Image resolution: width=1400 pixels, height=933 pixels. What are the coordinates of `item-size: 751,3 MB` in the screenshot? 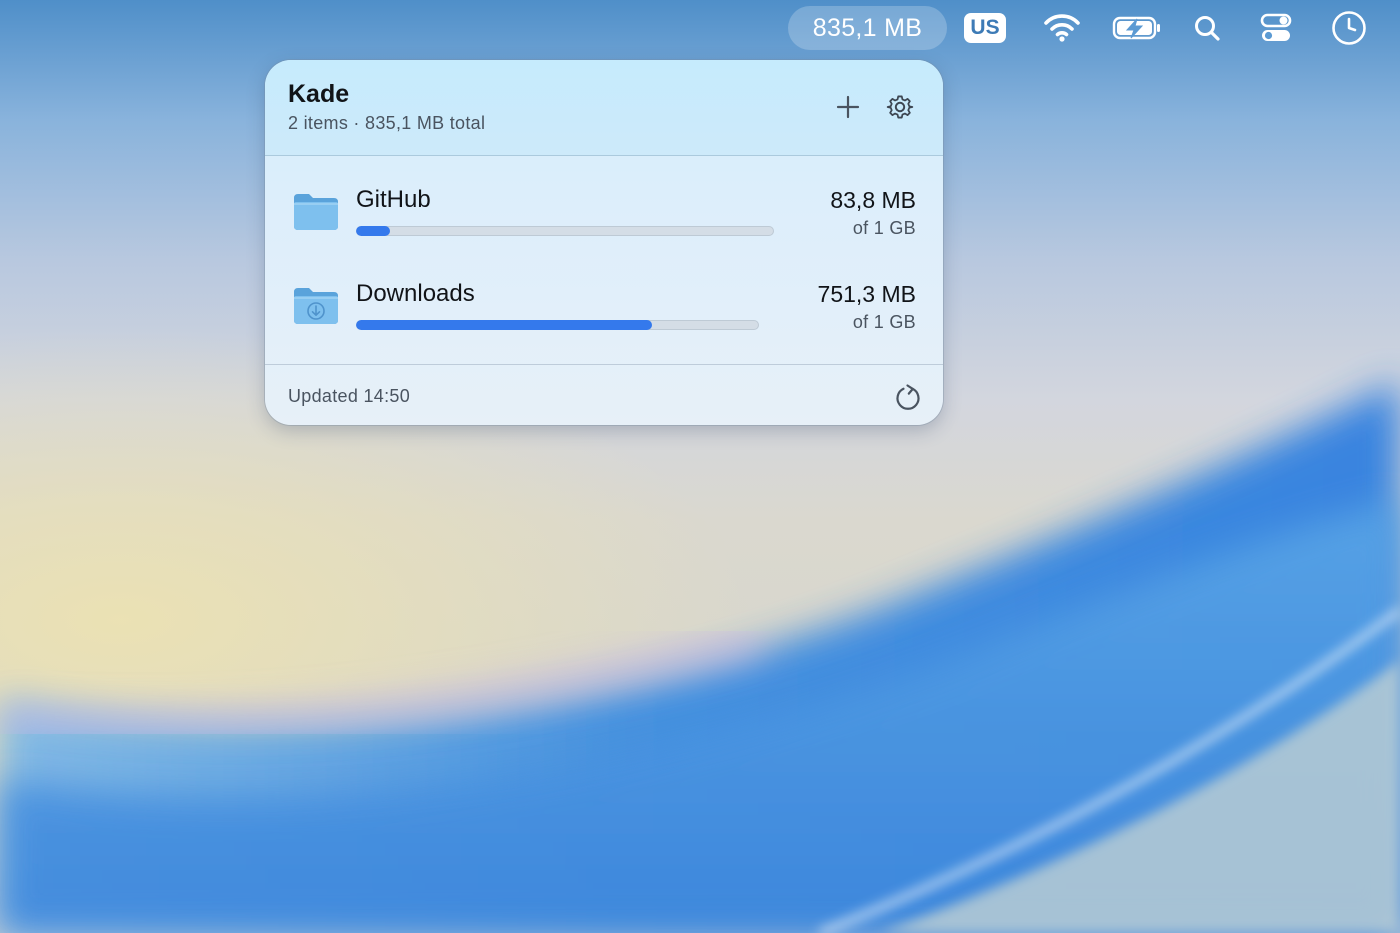 It's located at (866, 294).